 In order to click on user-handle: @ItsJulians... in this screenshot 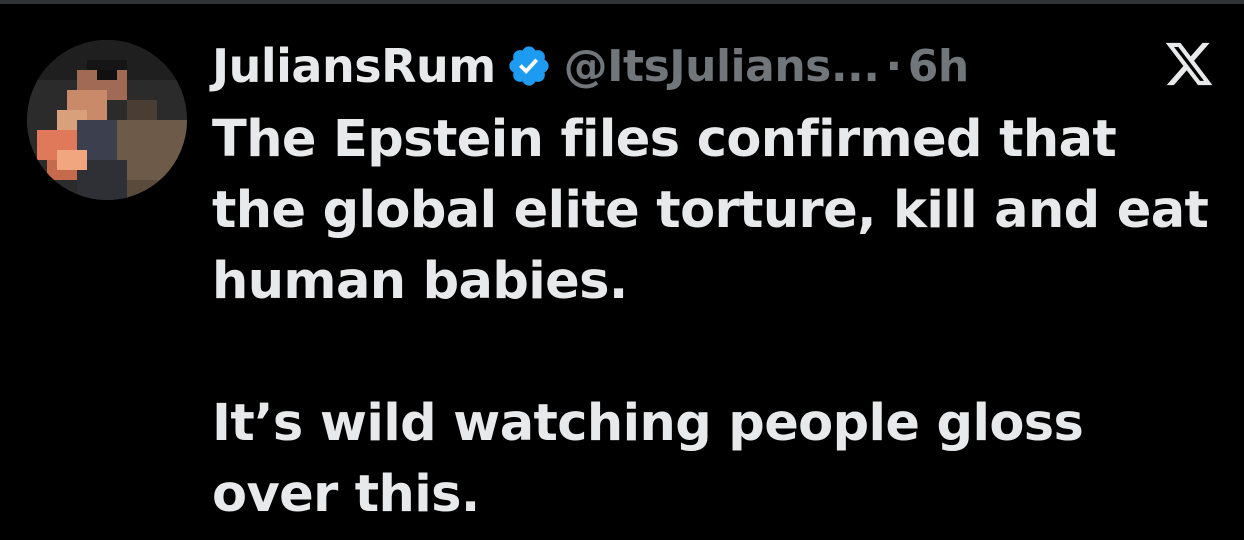, I will do `click(722, 66)`.